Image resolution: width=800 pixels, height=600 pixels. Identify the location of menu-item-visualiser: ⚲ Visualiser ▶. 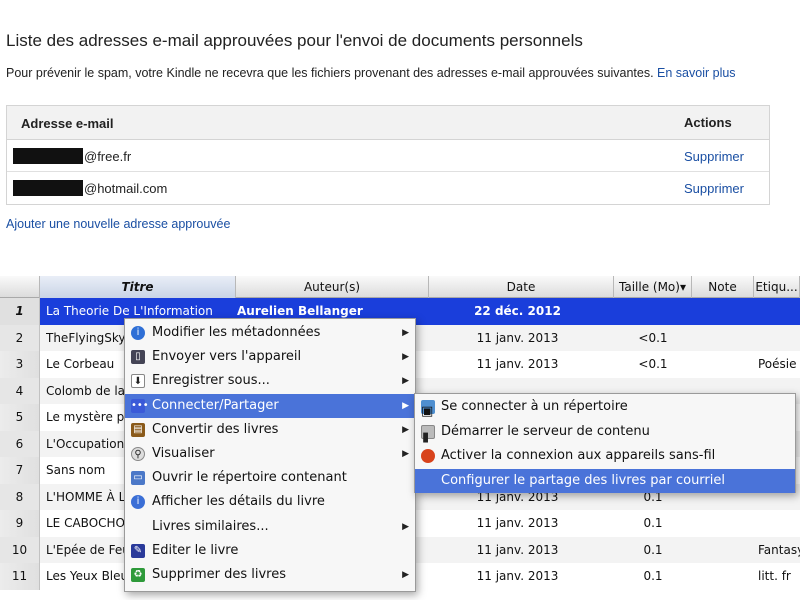
(270, 454).